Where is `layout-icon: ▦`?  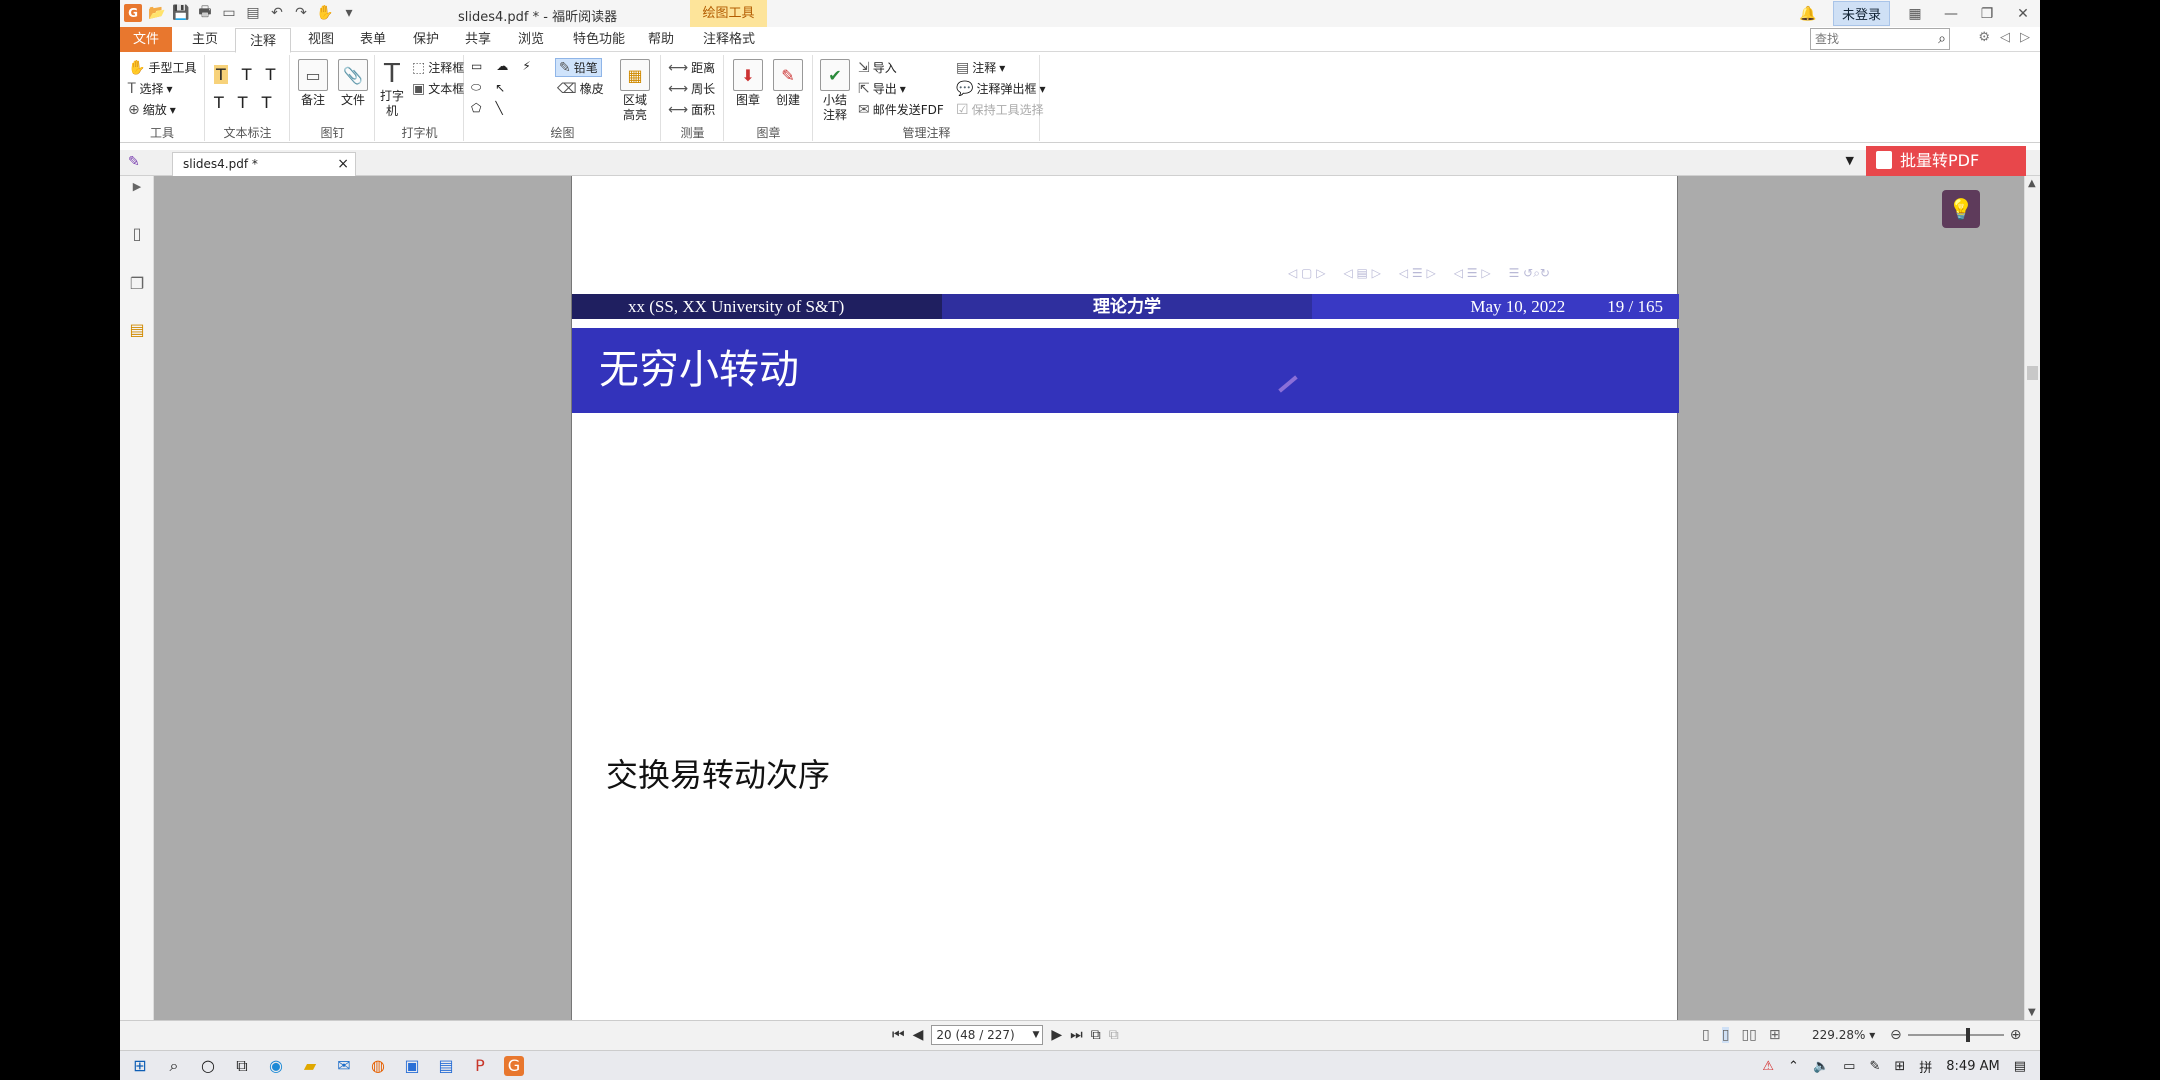 layout-icon: ▦ is located at coordinates (1915, 14).